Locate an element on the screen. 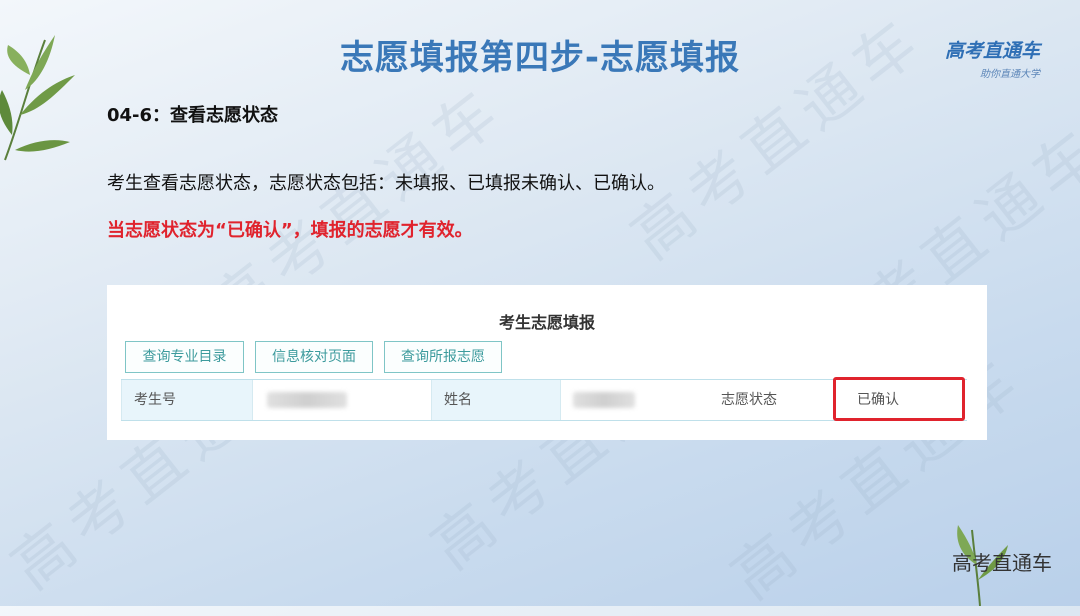 Image resolution: width=1080 pixels, height=616 pixels. query-major-catalog-button: 查询专业目录 is located at coordinates (184, 357).